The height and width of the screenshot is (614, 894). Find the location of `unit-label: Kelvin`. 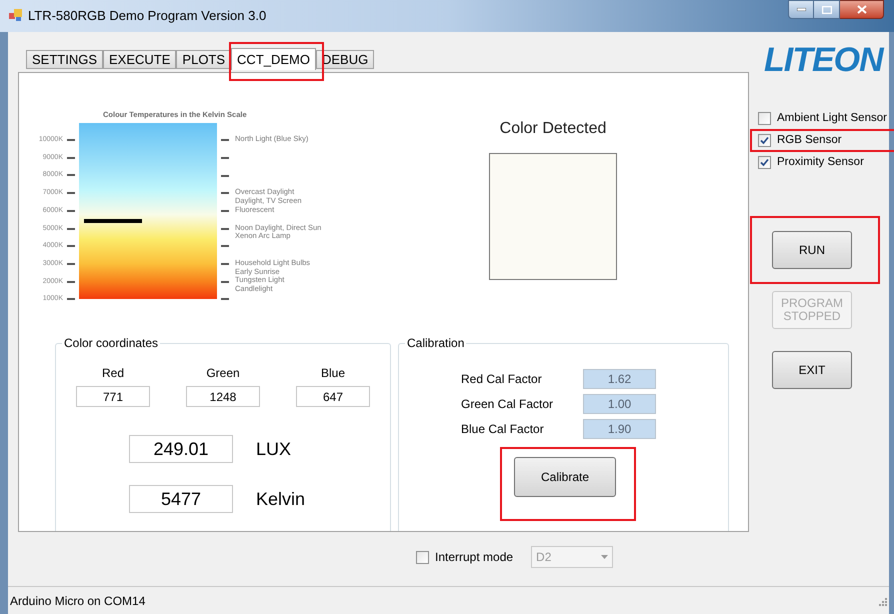

unit-label: Kelvin is located at coordinates (281, 499).